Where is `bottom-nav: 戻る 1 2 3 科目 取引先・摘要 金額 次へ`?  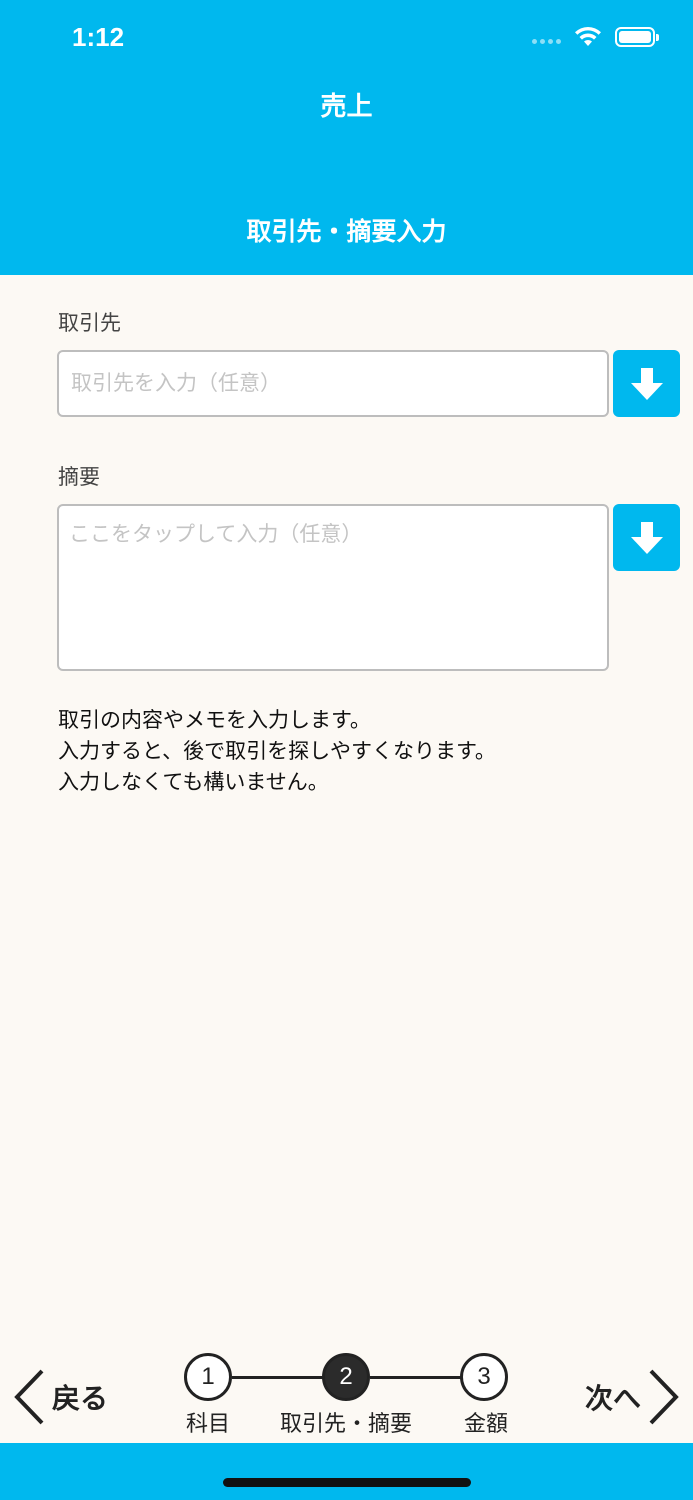
bottom-nav: 戻る 1 2 3 科目 取引先・摘要 金額 次へ is located at coordinates (346, 1391).